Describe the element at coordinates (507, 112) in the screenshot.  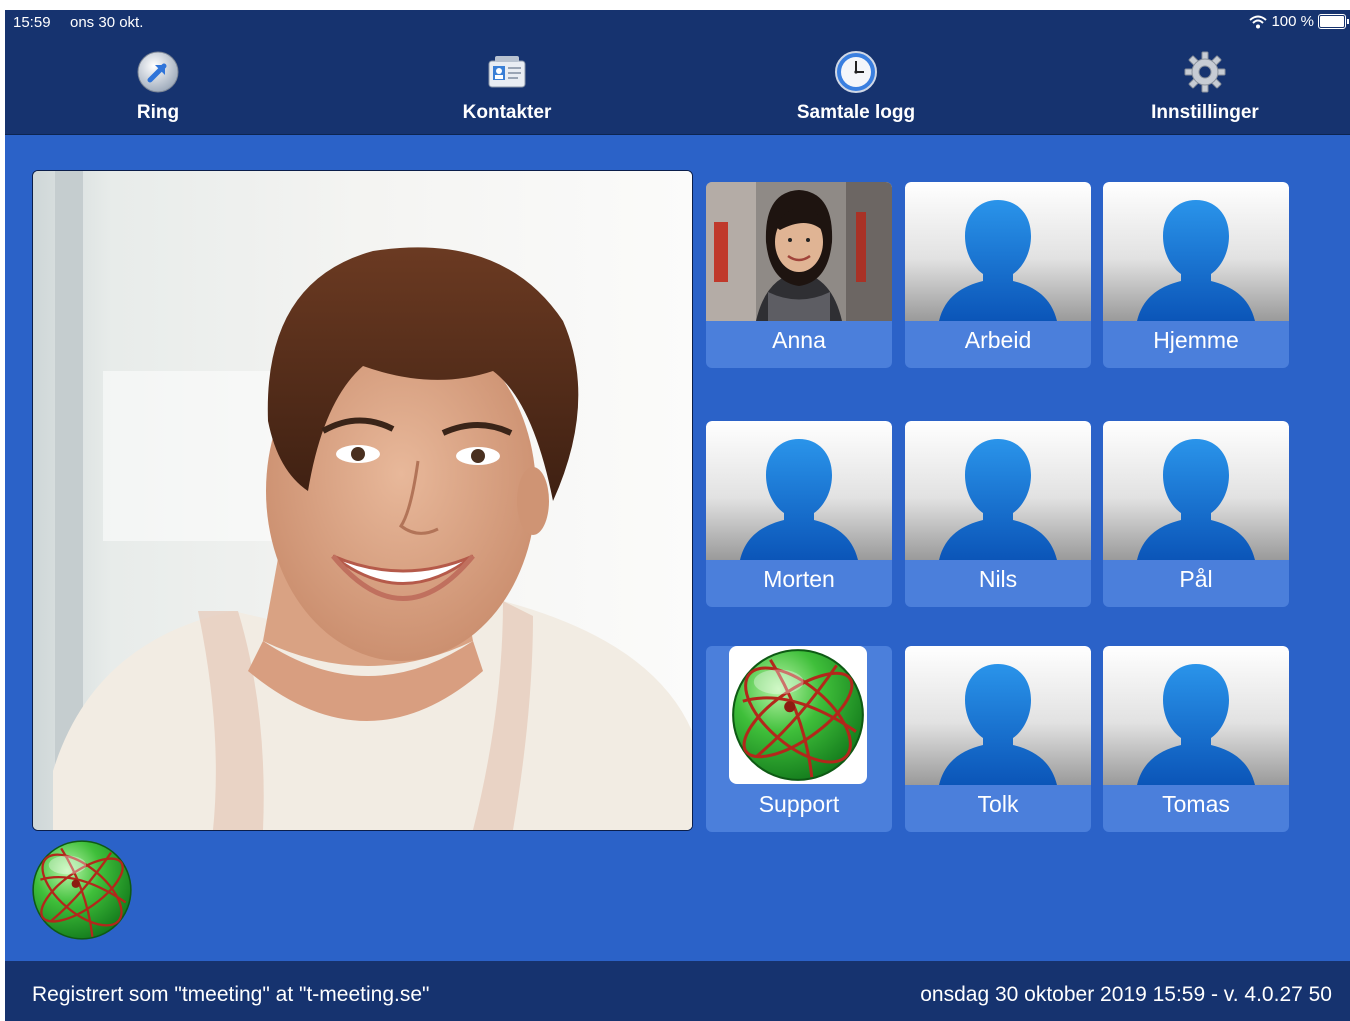
I see `nav-kontakter-label: Kontakter` at that location.